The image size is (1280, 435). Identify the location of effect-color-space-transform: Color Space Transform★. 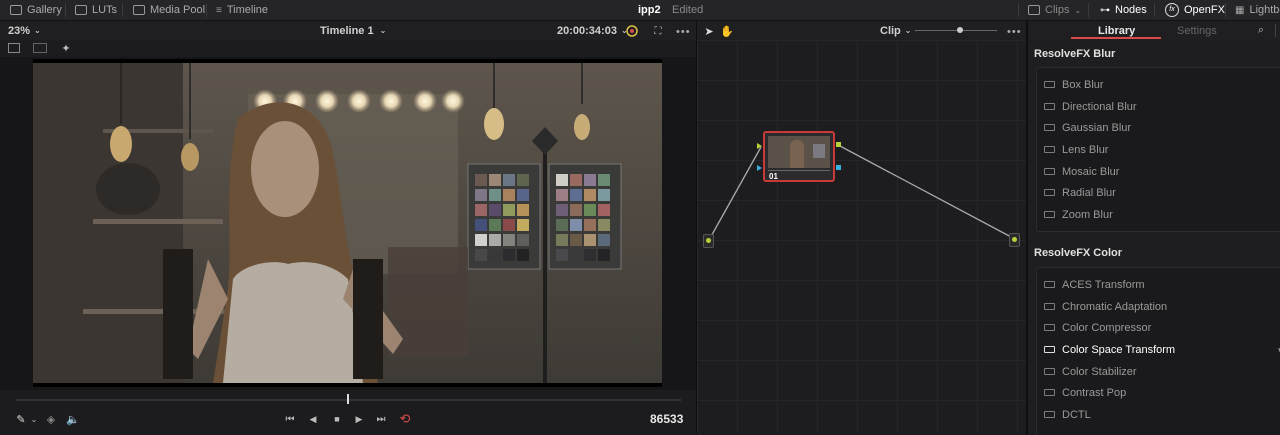
(1158, 349).